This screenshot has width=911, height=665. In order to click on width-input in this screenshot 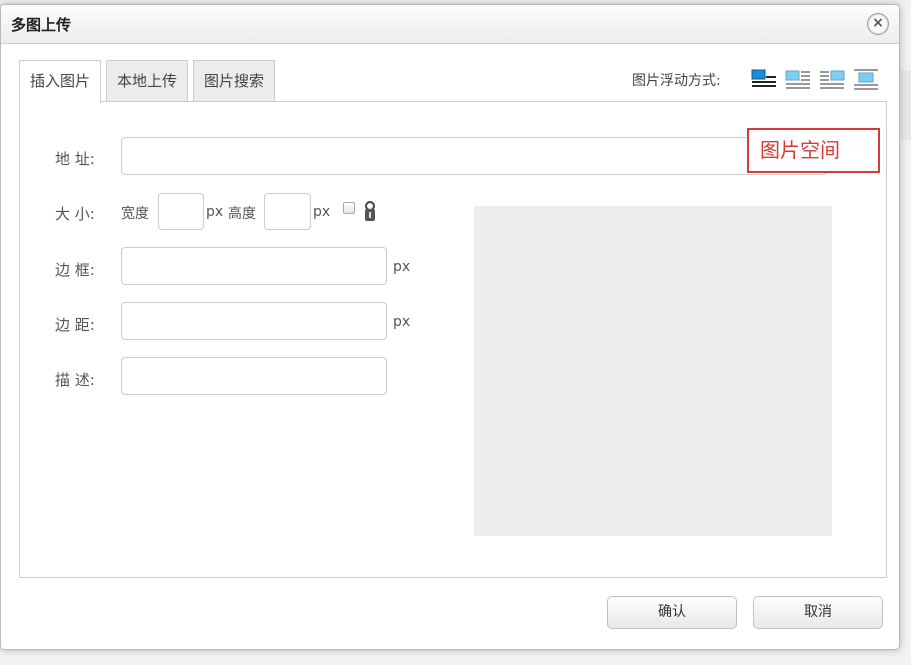, I will do `click(181, 211)`.